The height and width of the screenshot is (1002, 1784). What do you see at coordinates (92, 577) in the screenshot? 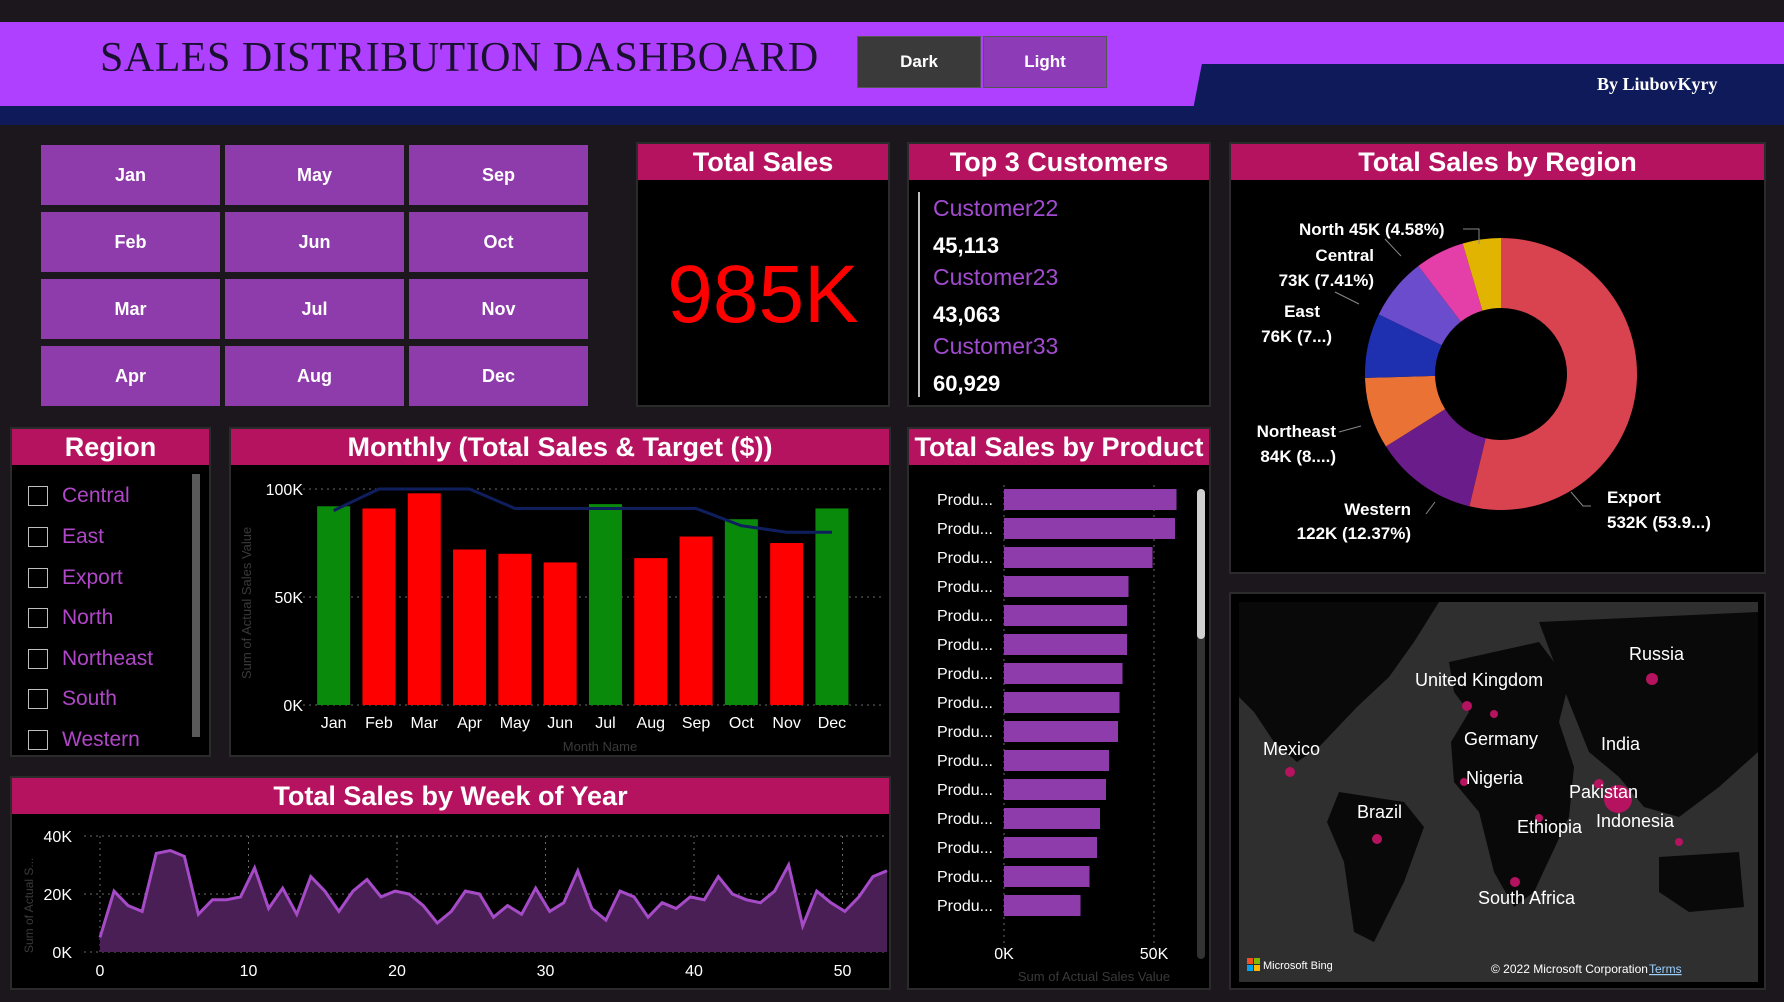
I see `region-option-label: Export` at bounding box center [92, 577].